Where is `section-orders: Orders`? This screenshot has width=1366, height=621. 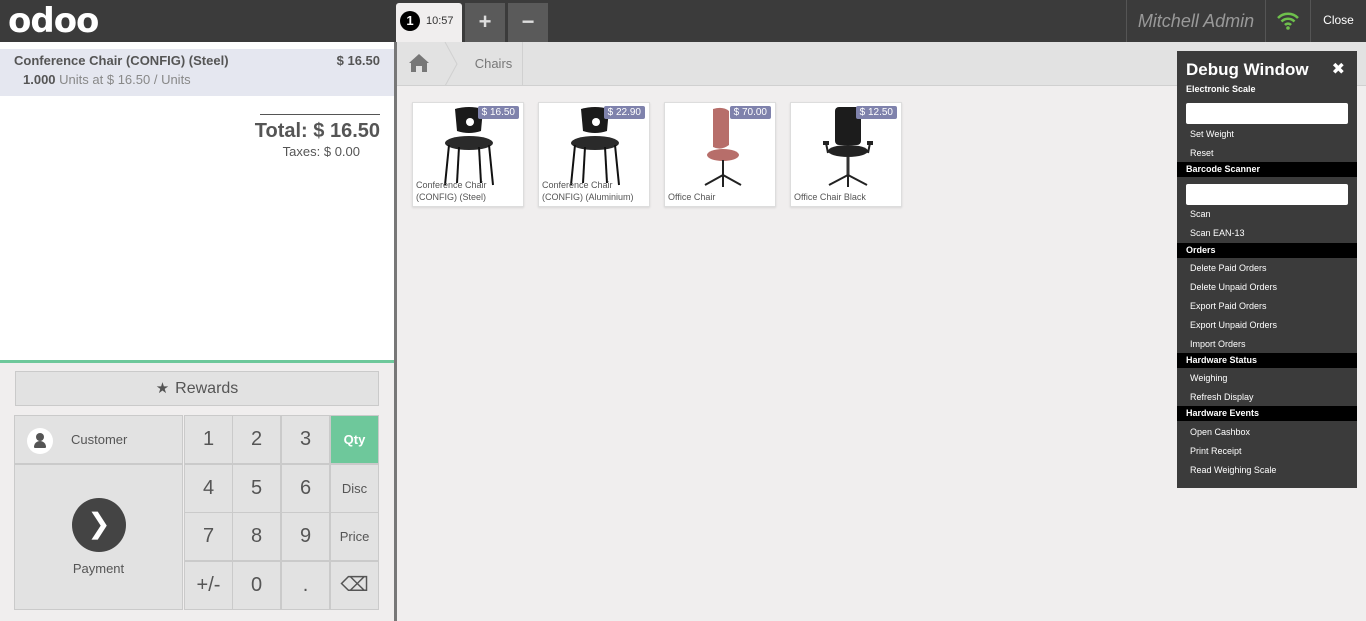
section-orders: Orders is located at coordinates (1267, 250).